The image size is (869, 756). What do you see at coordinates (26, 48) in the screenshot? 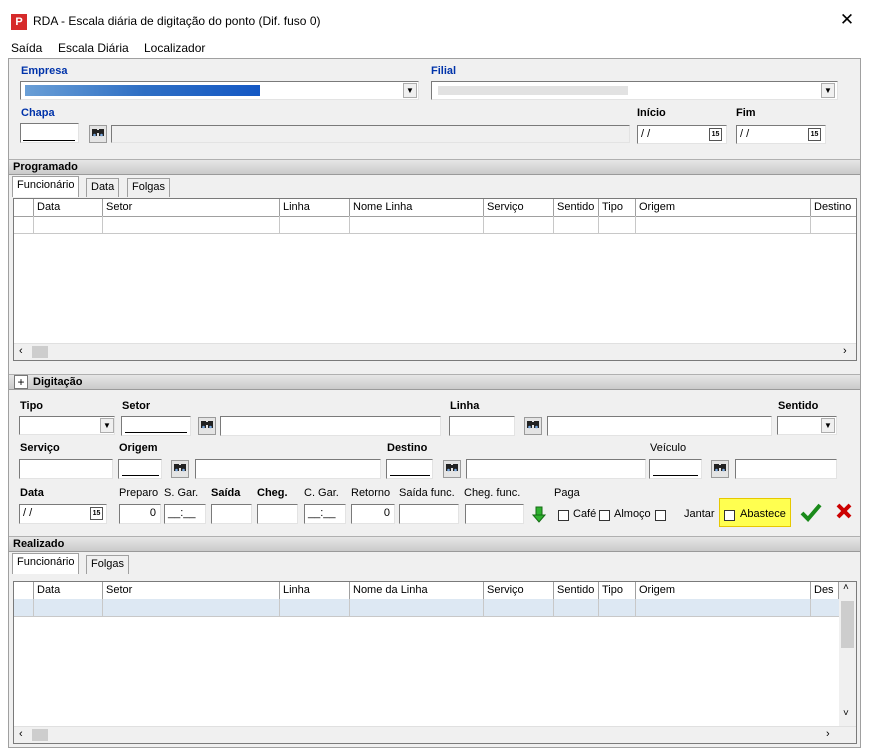
I see `menu-saida: Saída` at bounding box center [26, 48].